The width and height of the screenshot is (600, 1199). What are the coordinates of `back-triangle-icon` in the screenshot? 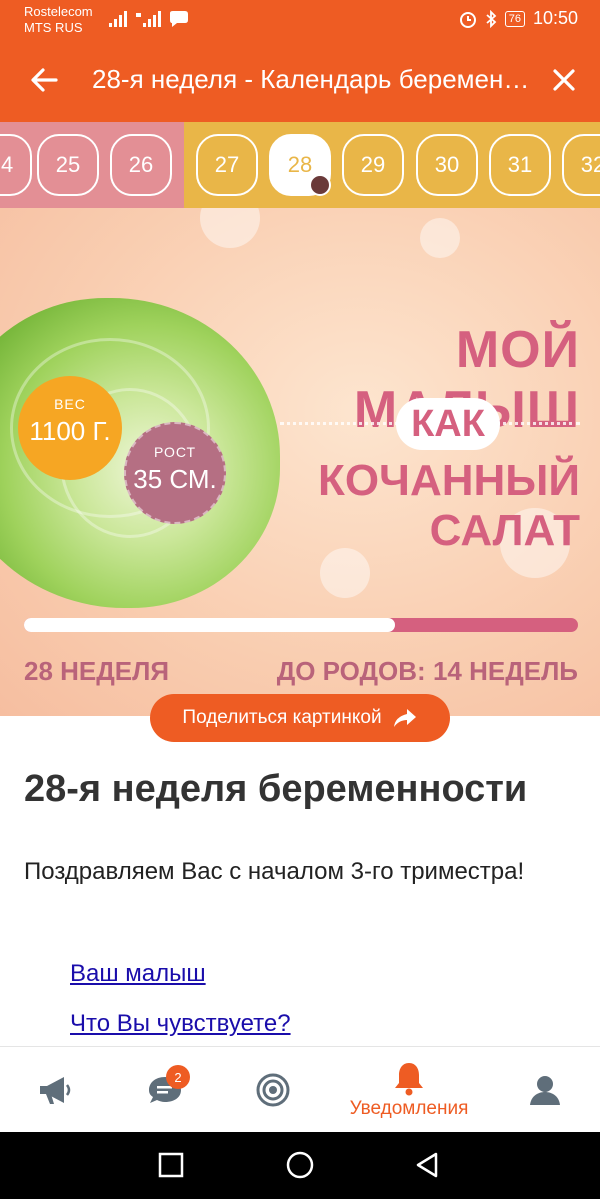 It's located at (427, 1165).